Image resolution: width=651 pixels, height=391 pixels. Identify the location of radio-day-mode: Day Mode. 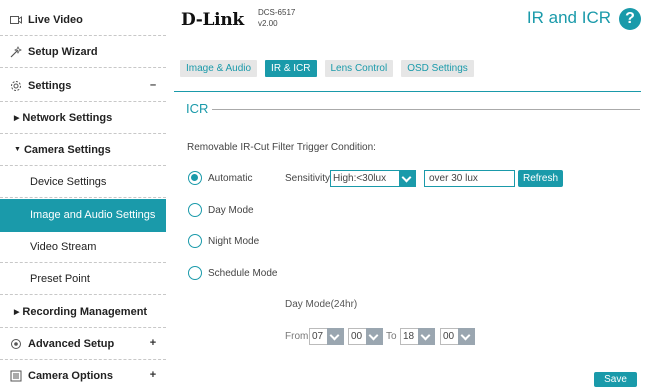
(221, 210).